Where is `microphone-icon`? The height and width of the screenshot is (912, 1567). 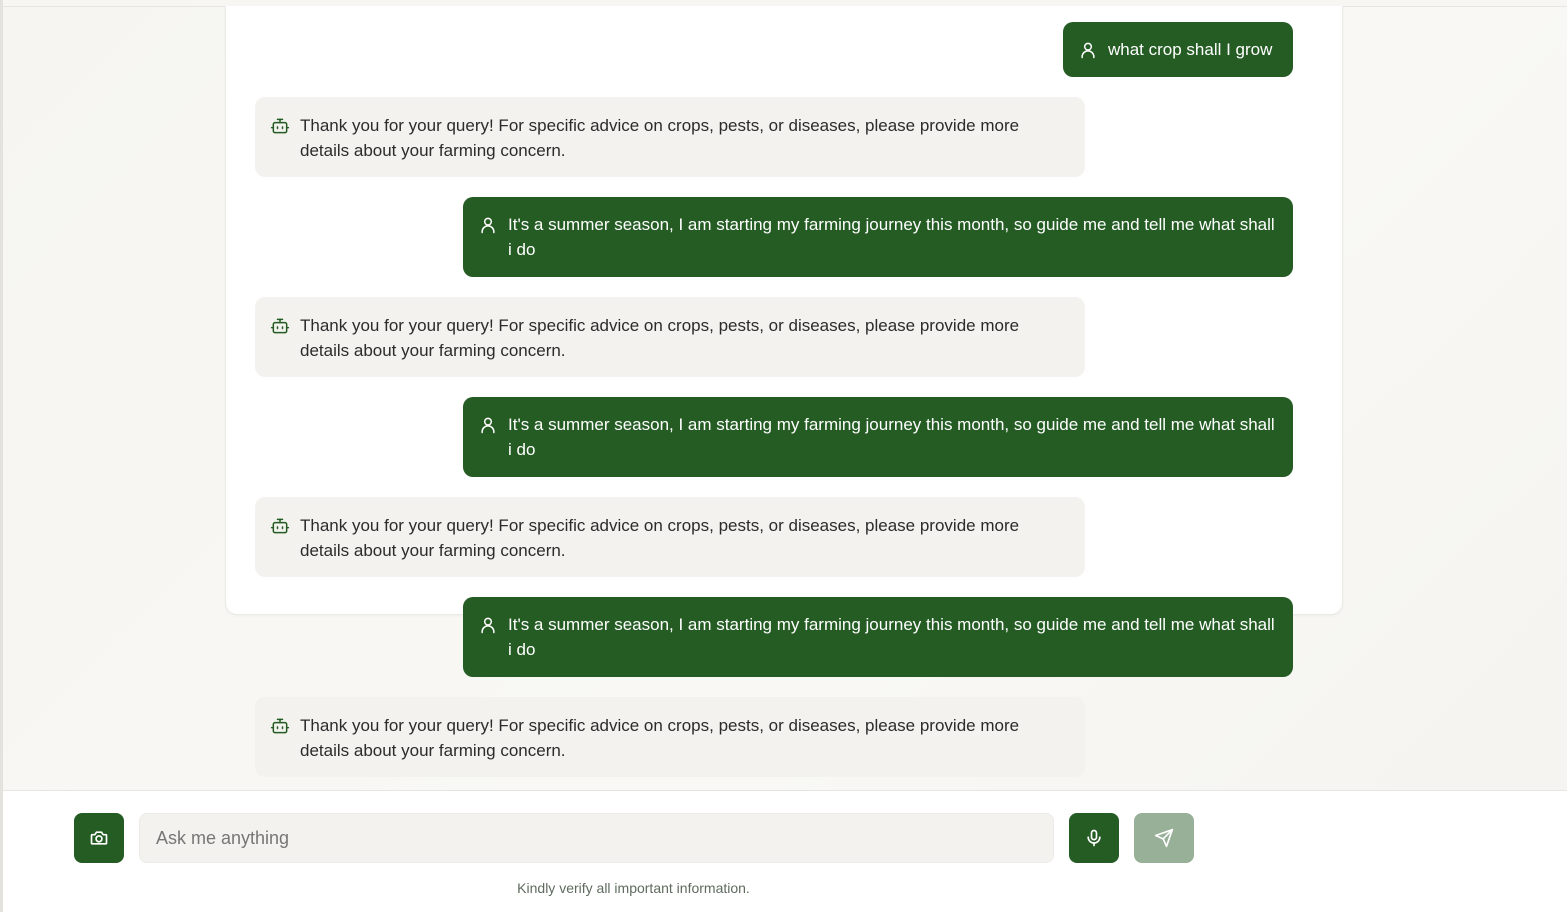 microphone-icon is located at coordinates (1094, 838).